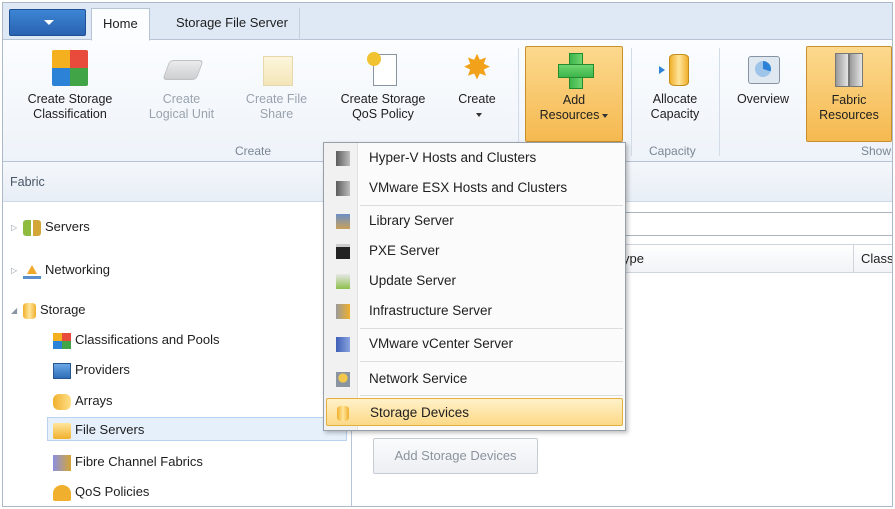  Describe the element at coordinates (70, 68) in the screenshot. I see `colored-grid-icon` at that location.